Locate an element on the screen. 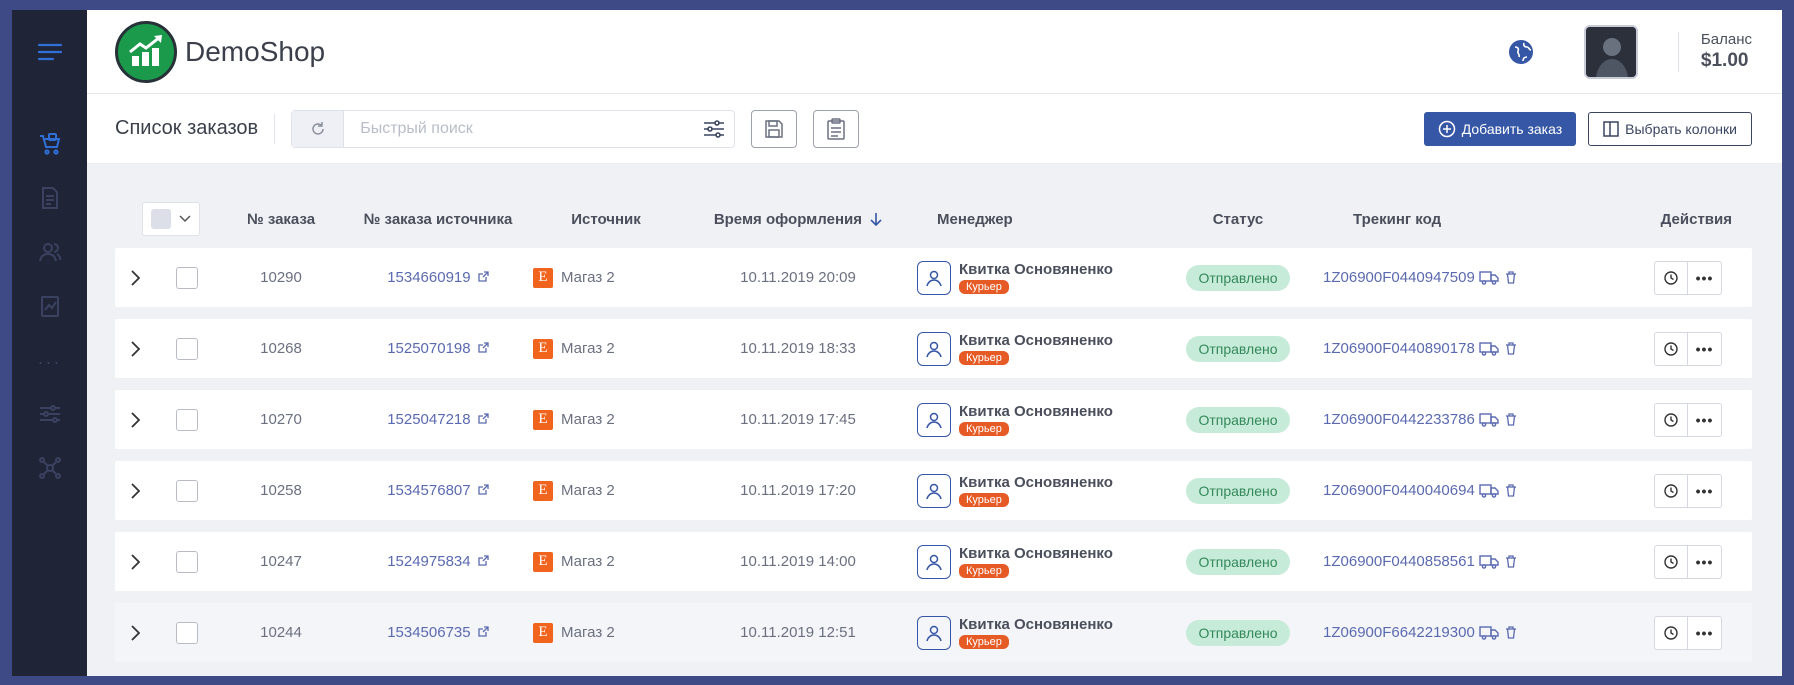 The height and width of the screenshot is (685, 1794). add-order-label: Добавить заказ is located at coordinates (1512, 128).